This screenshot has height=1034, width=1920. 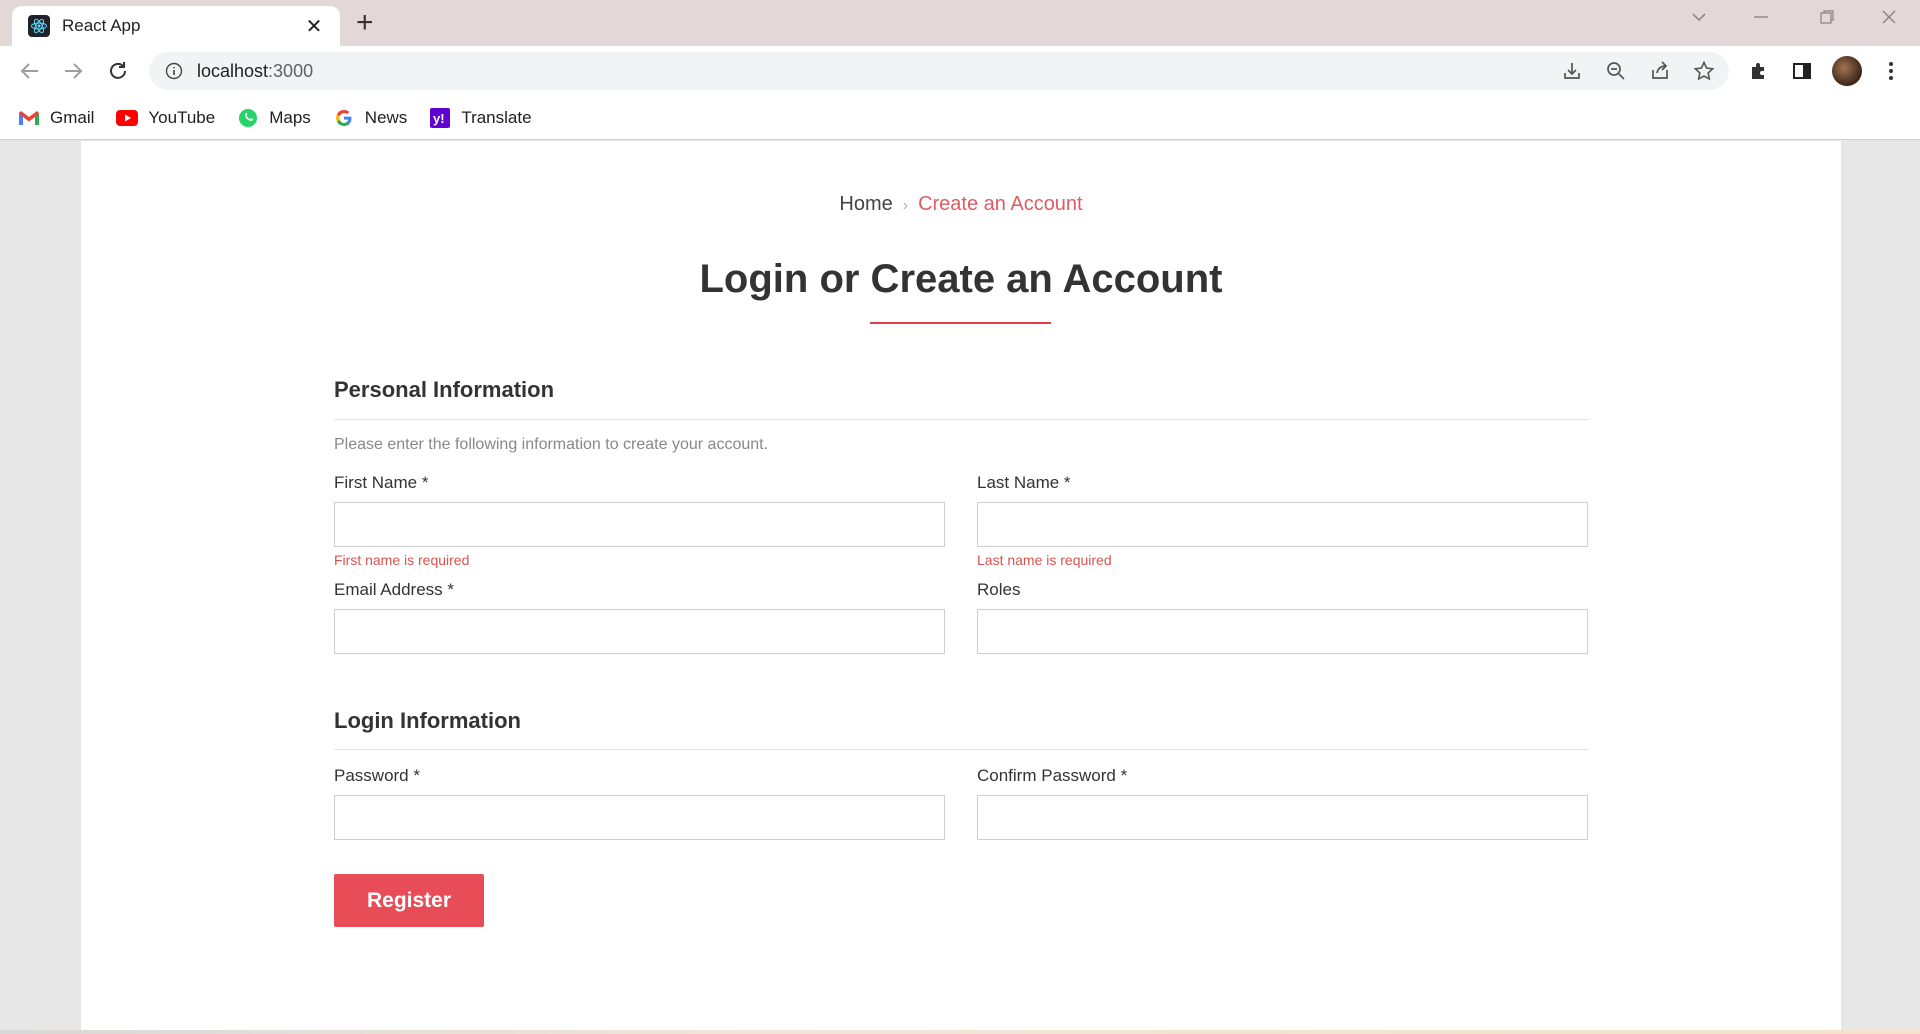 What do you see at coordinates (291, 70) in the screenshot?
I see `url-port: :3000` at bounding box center [291, 70].